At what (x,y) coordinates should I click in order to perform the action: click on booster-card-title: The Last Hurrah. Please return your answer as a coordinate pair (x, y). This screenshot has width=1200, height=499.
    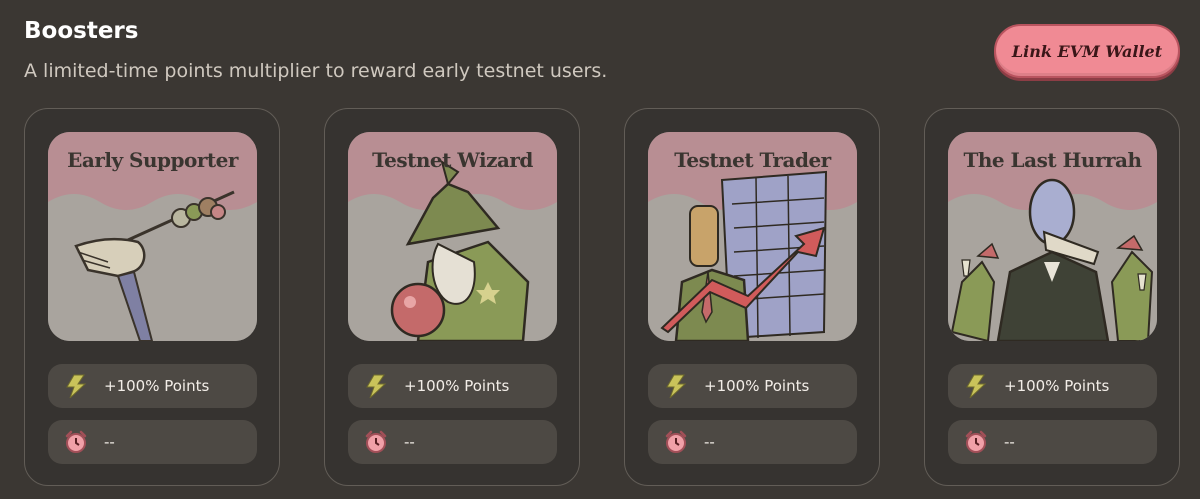
    Looking at the image, I should click on (1052, 160).